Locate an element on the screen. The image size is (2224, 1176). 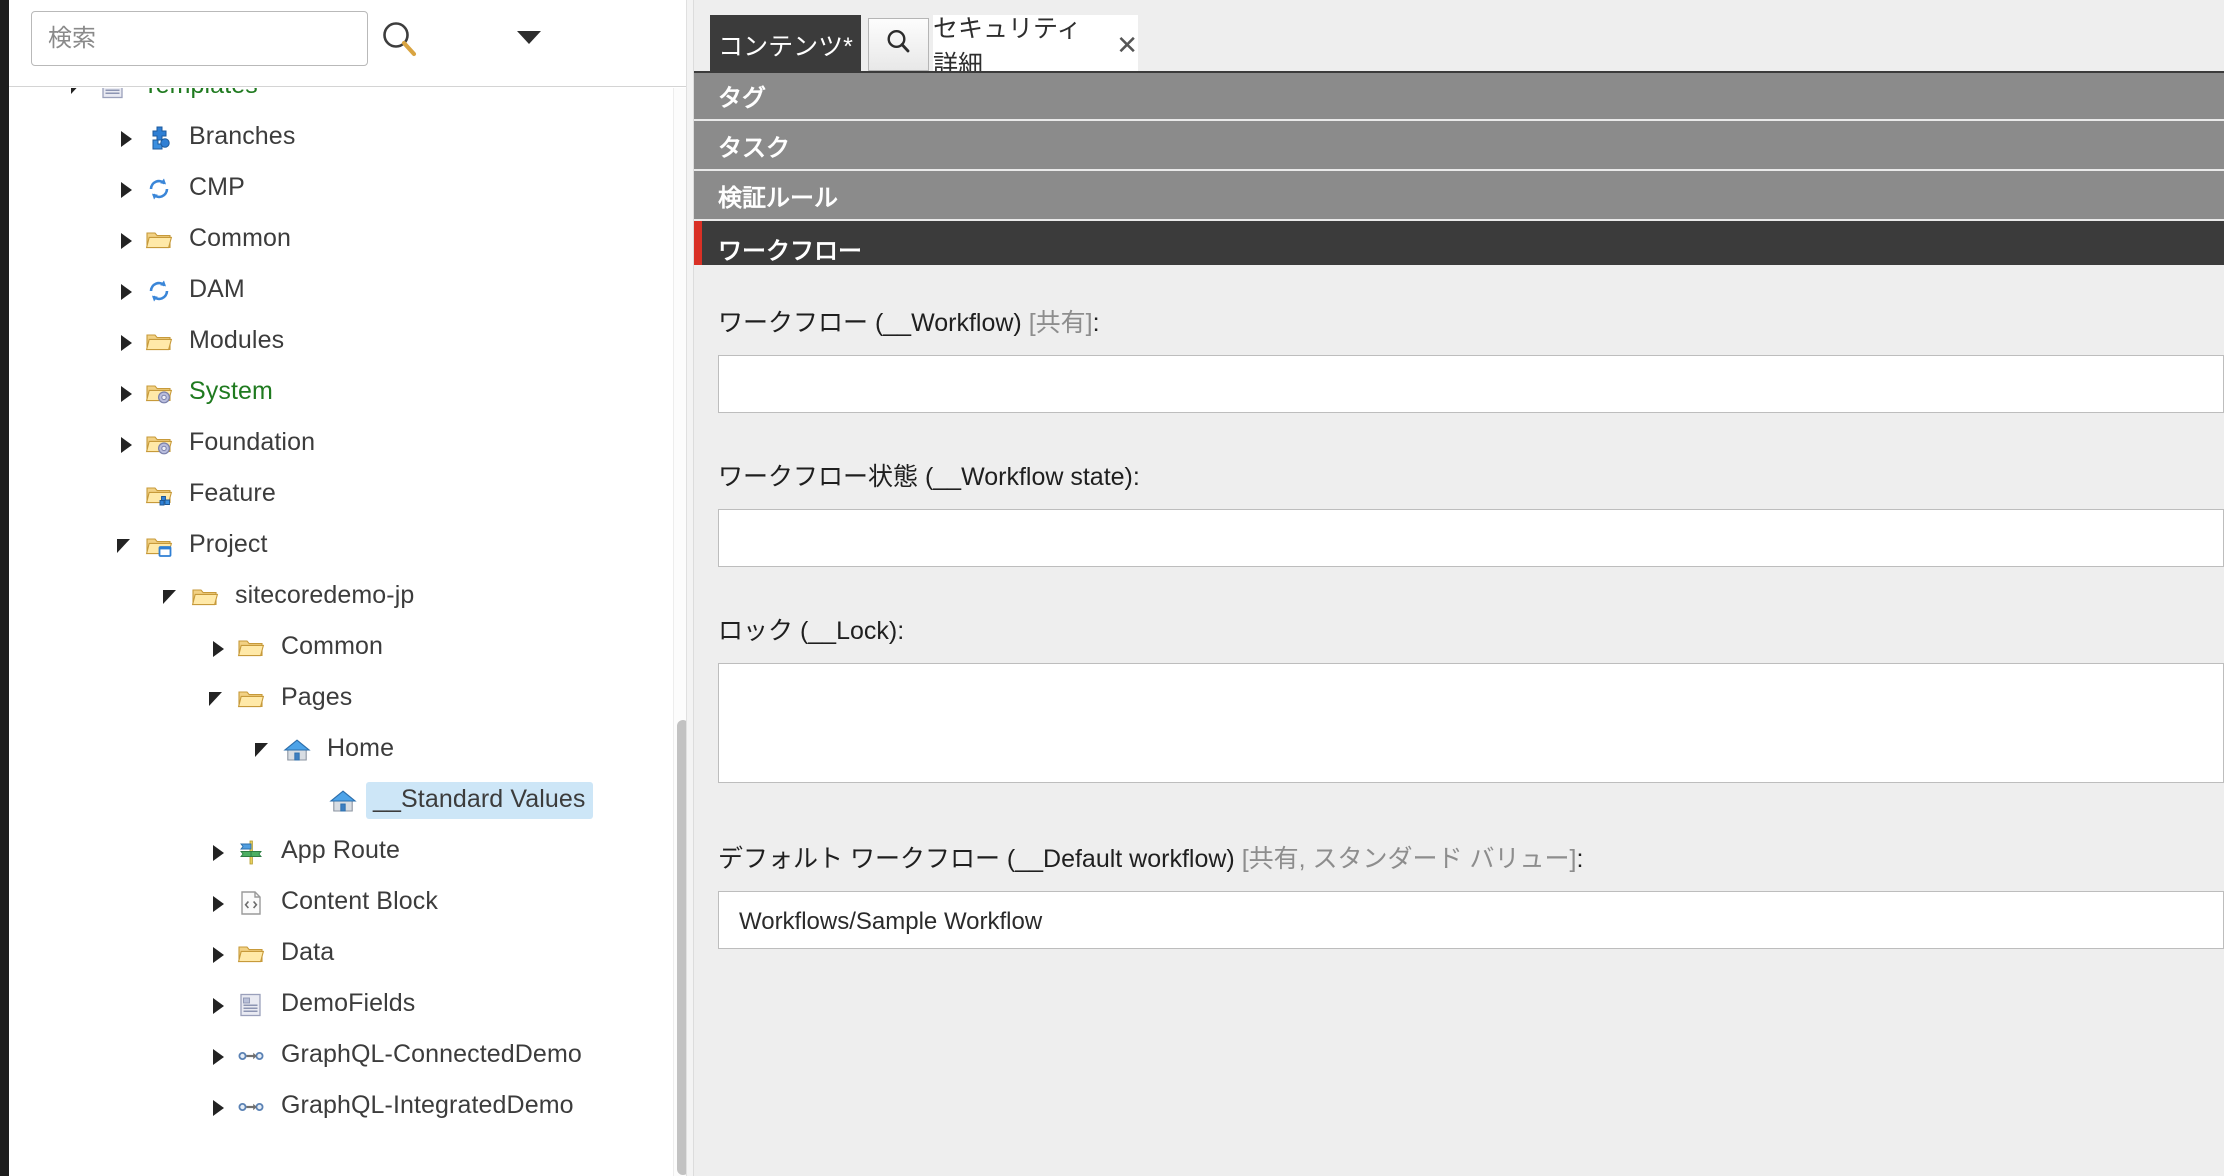
field-default-workflow-label-main: デフォルト ワークフロー (__Default workflow) is located at coordinates (980, 859).